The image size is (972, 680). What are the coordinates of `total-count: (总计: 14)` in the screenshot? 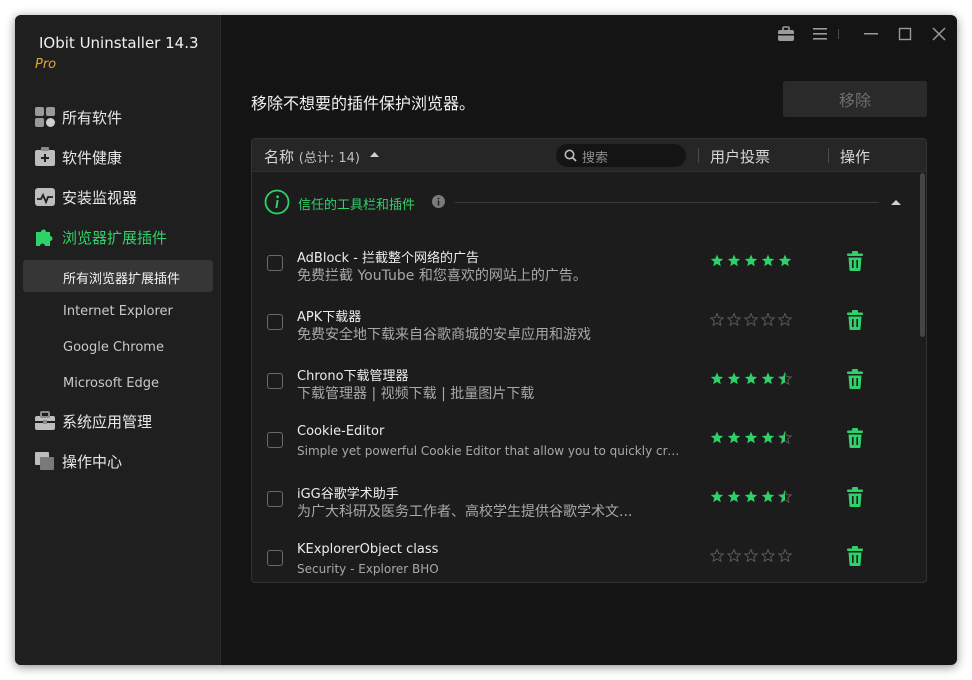 It's located at (329, 158).